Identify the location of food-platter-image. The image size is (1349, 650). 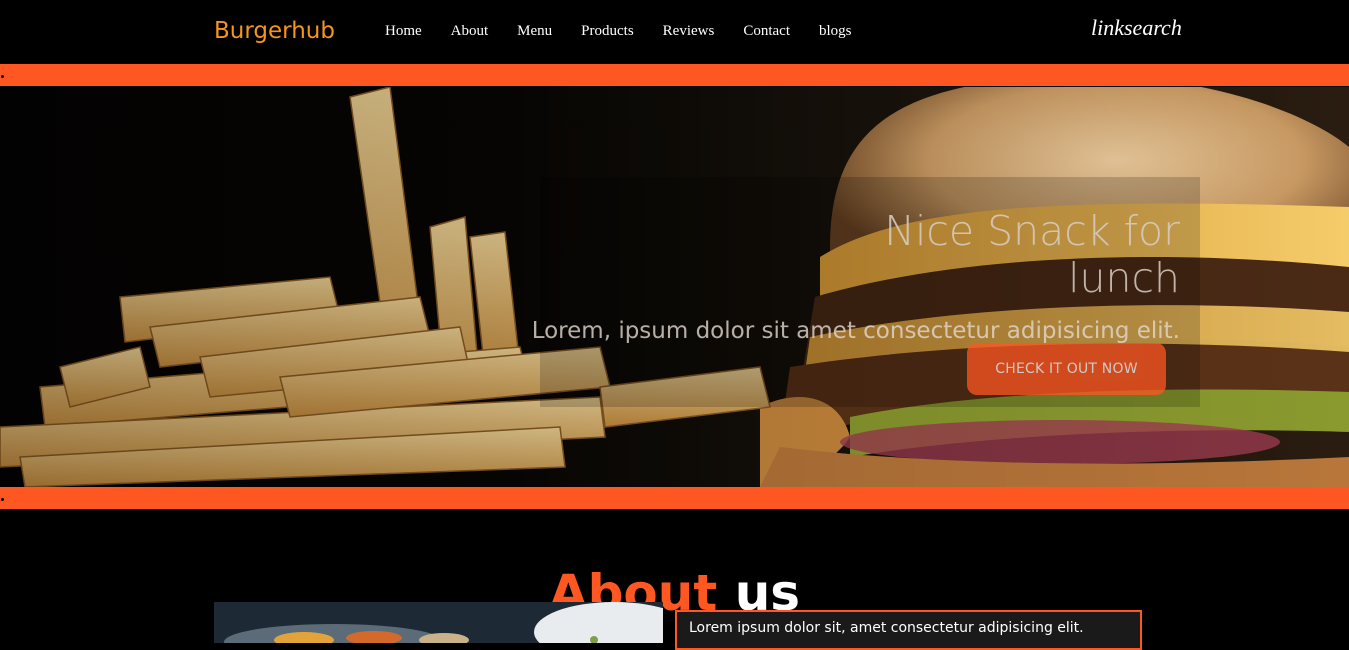
(438, 622).